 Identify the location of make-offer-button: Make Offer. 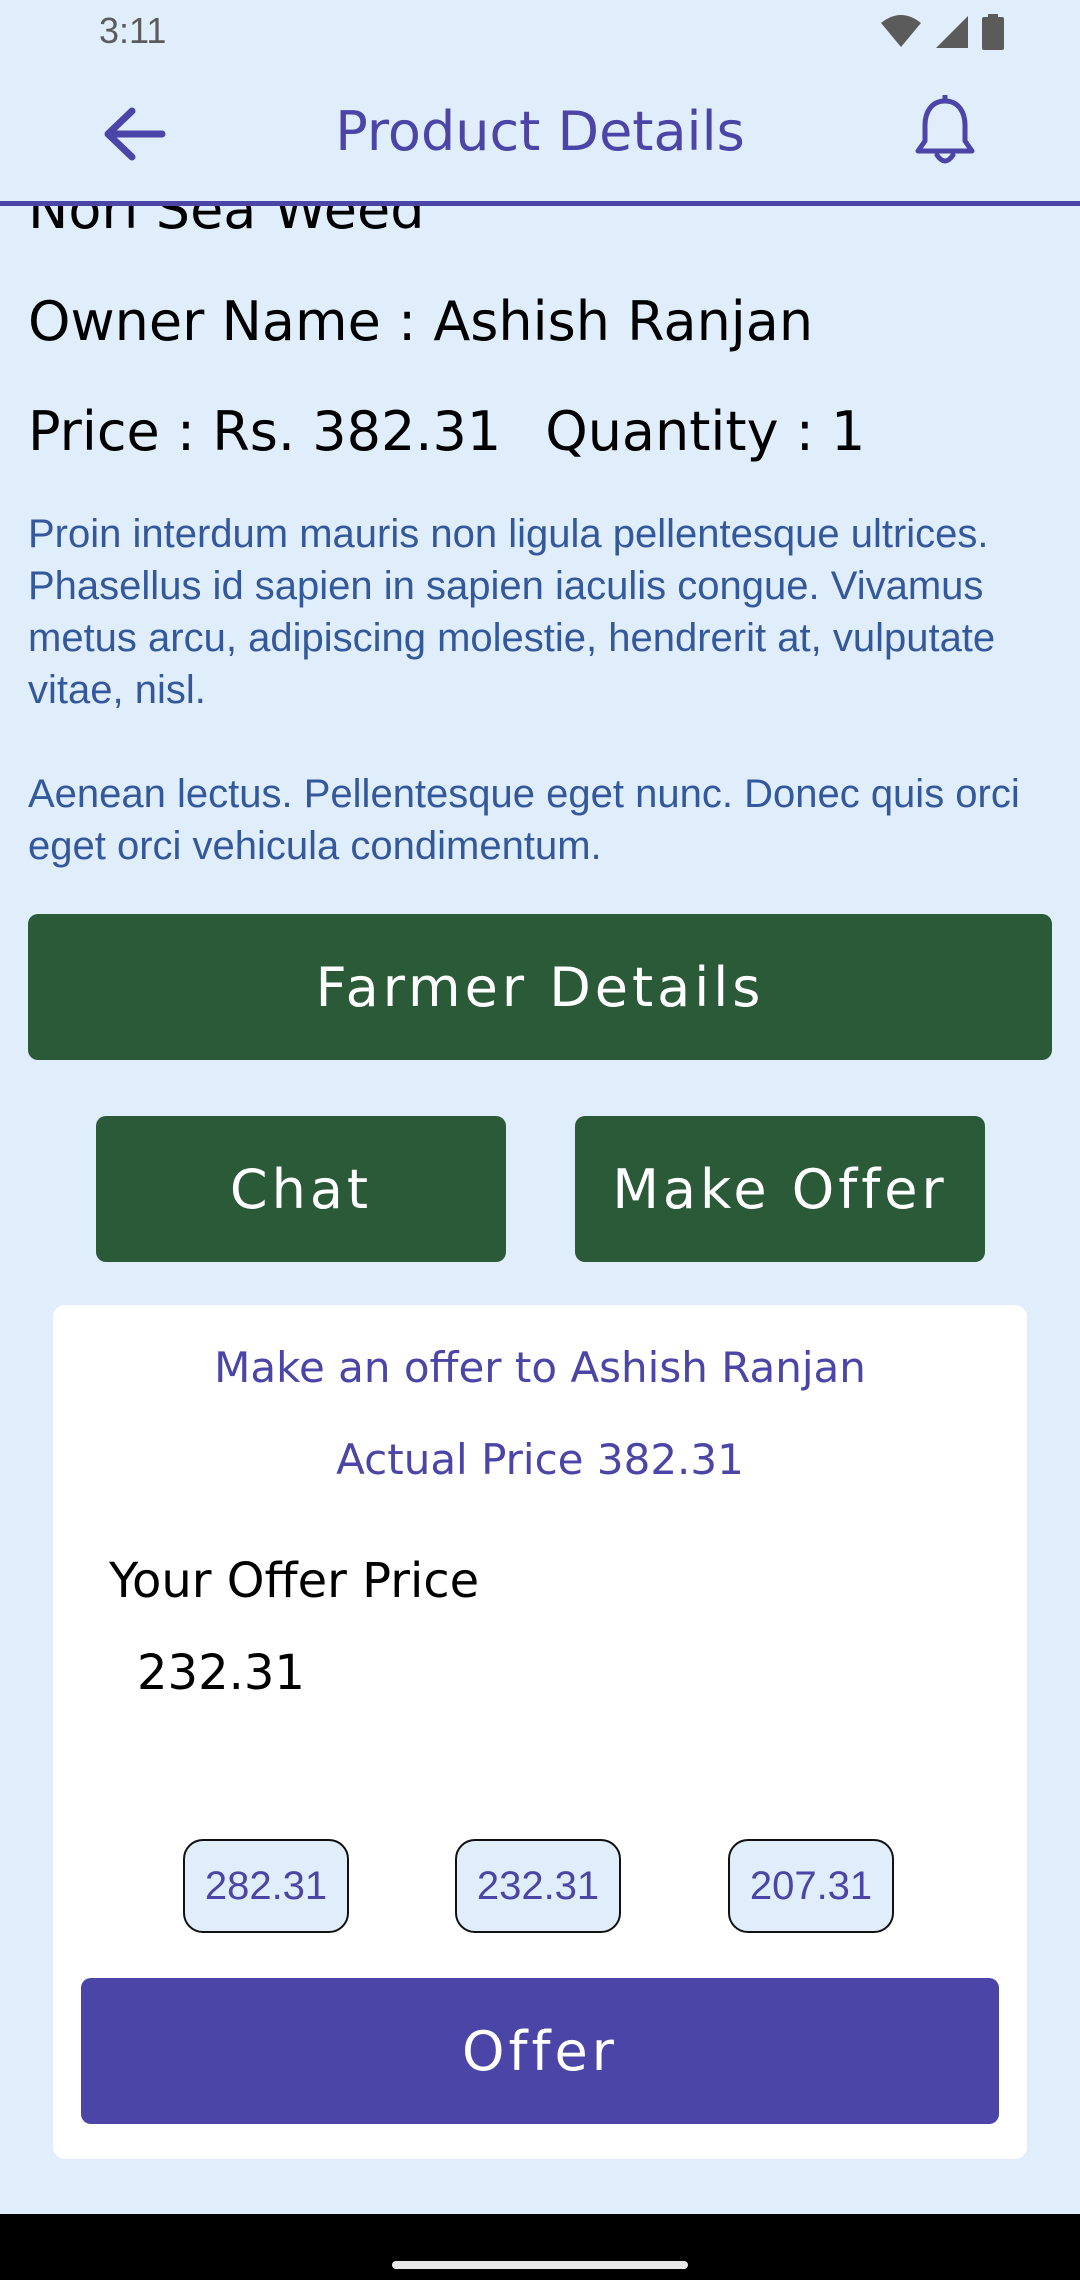
(780, 1189).